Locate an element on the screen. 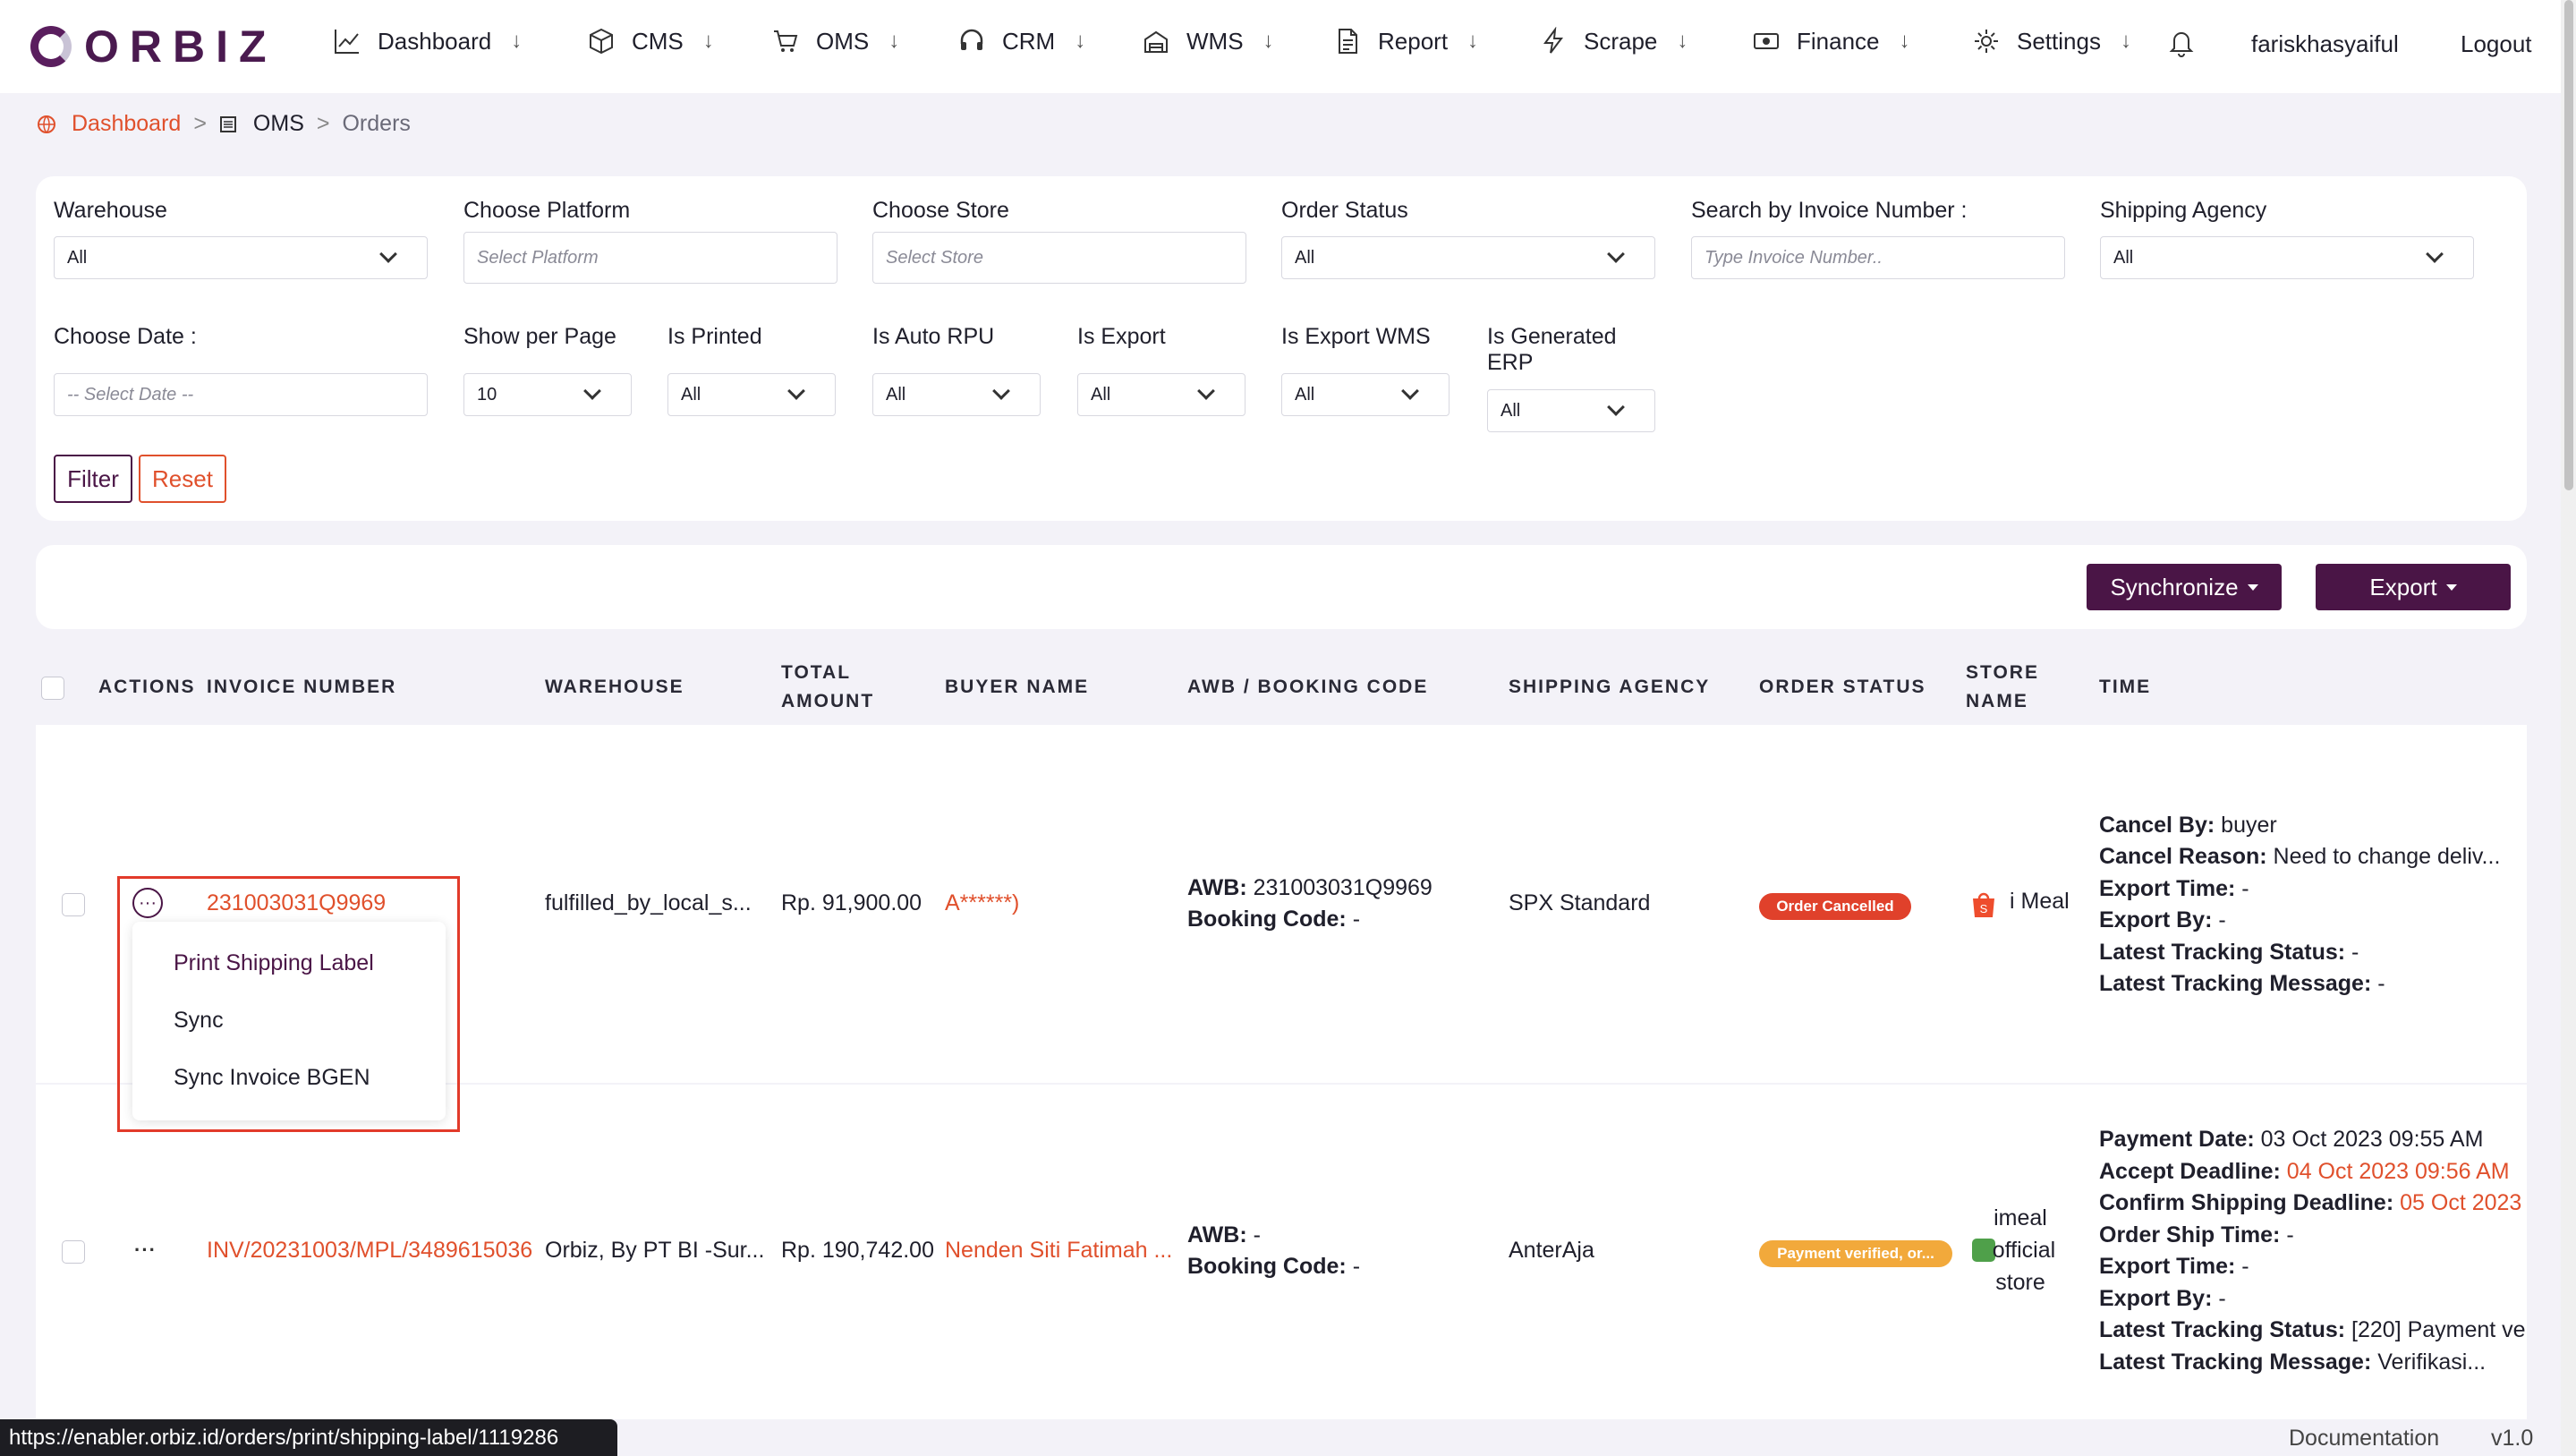  logo-ring-icon is located at coordinates (51, 47).